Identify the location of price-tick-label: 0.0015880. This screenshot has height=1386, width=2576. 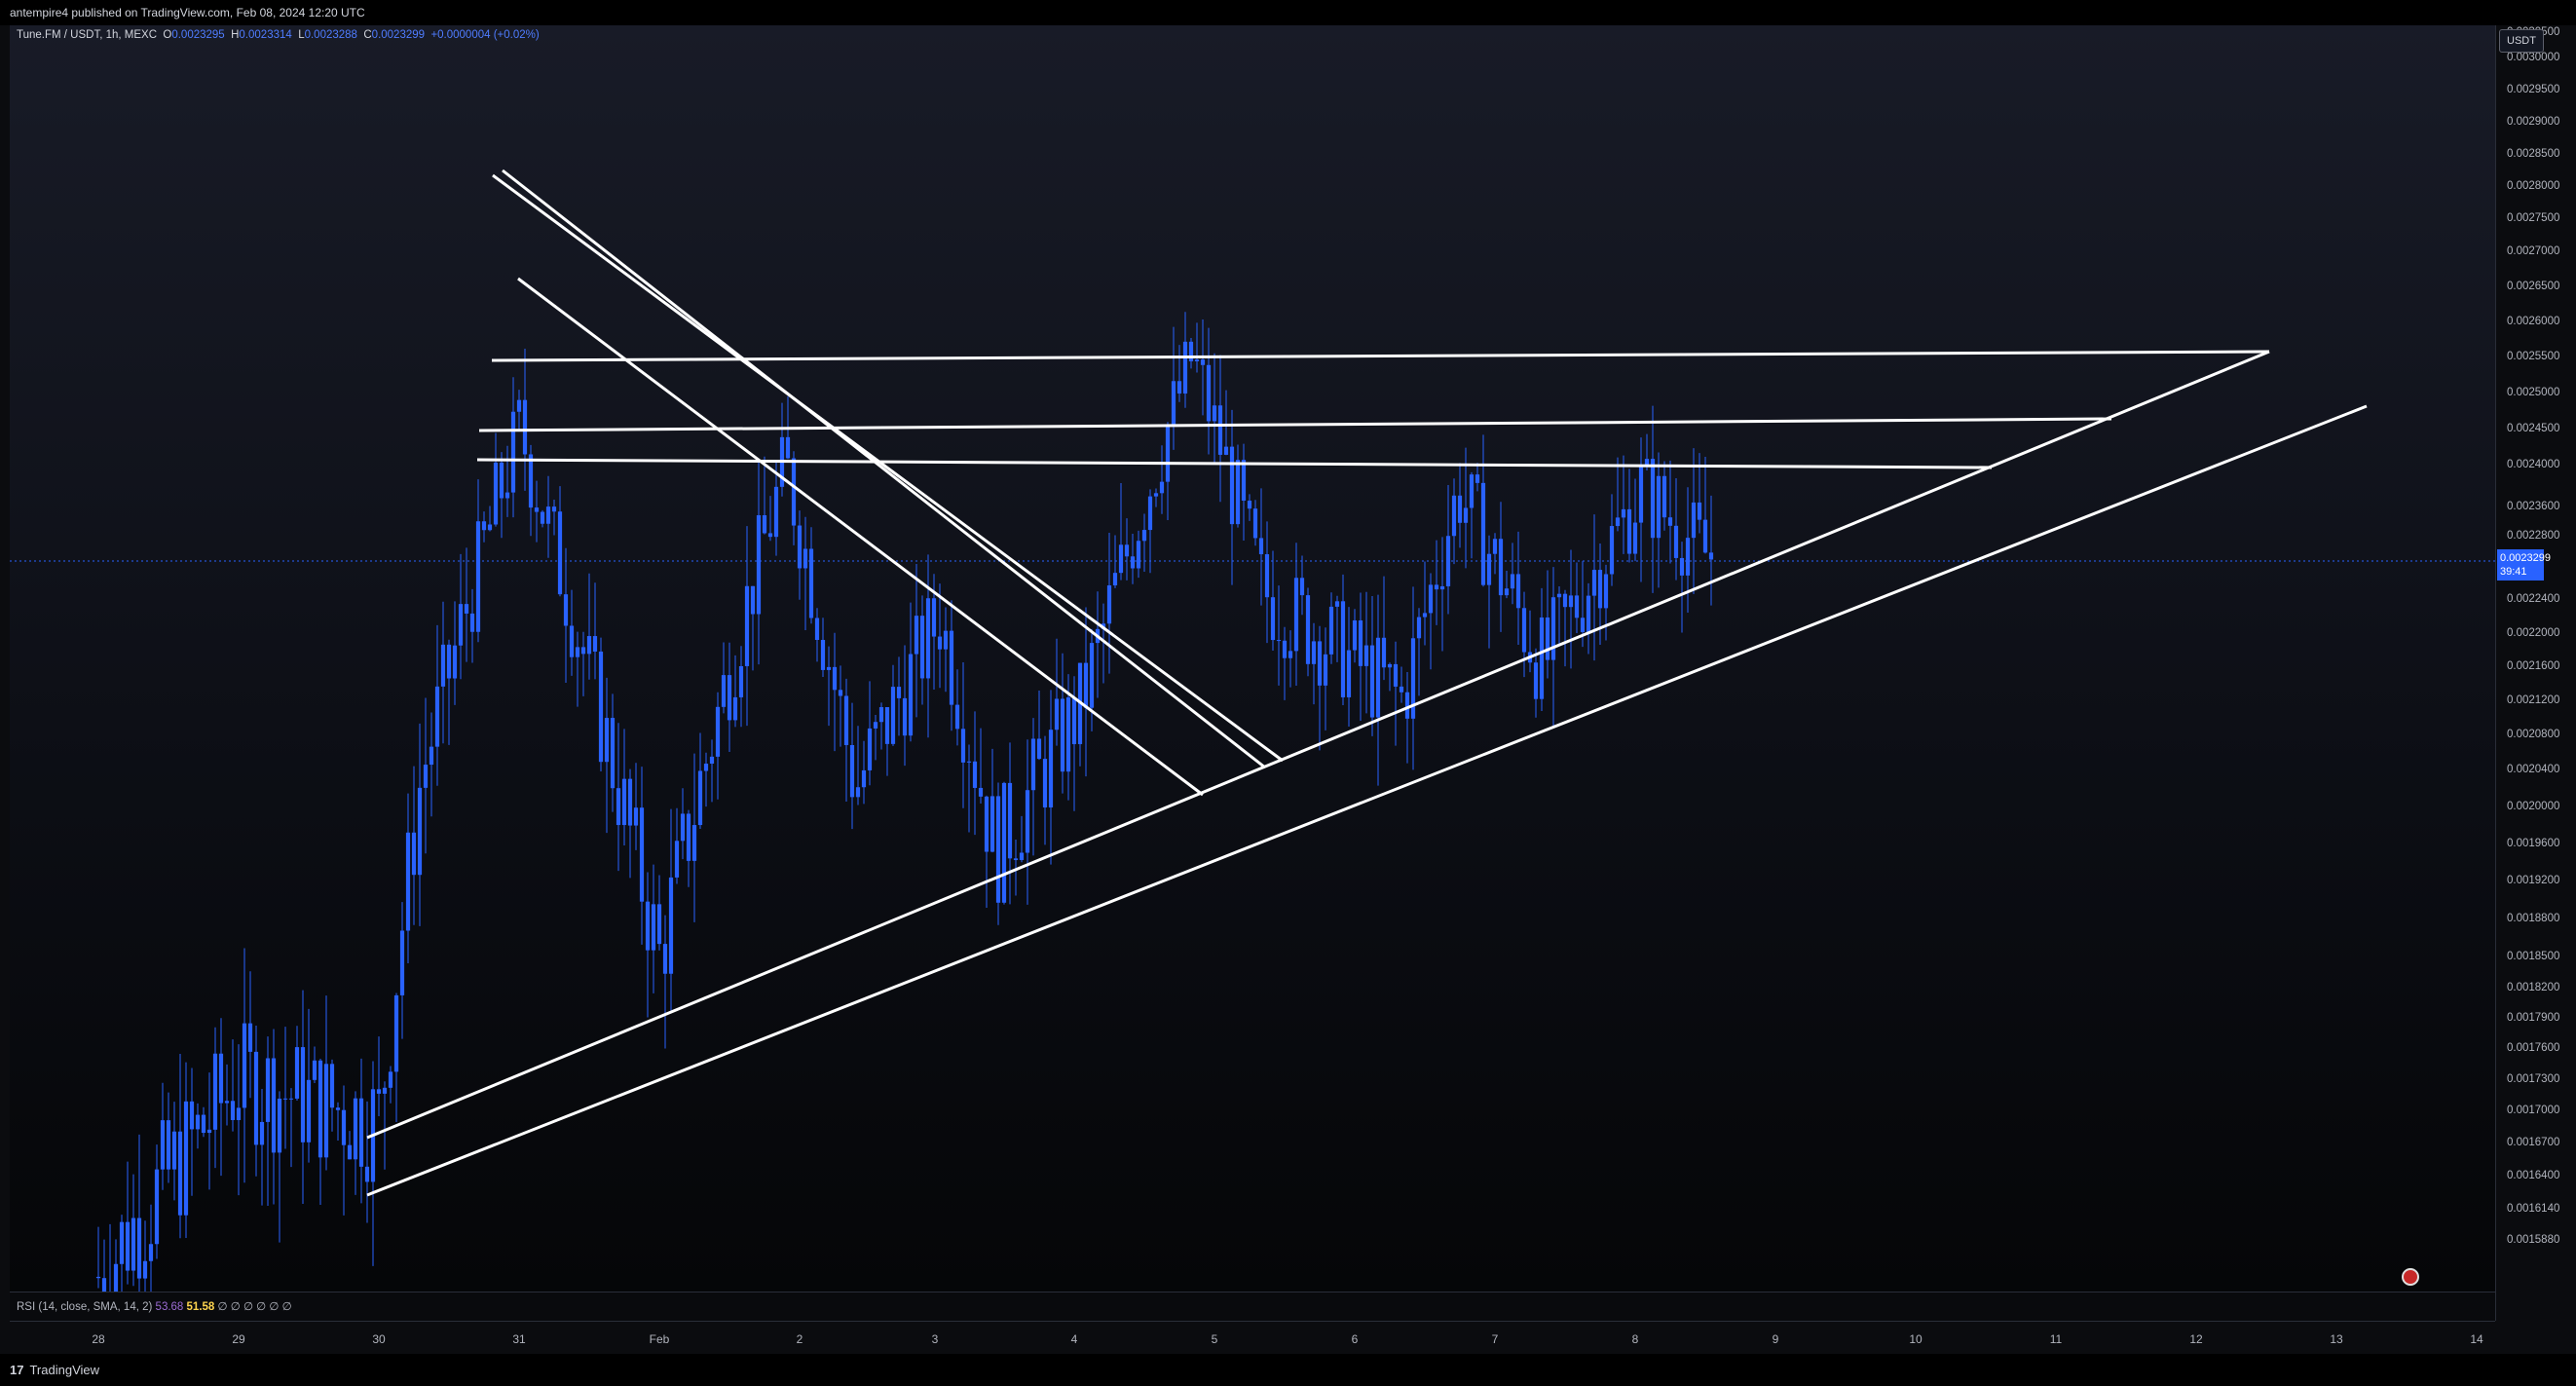
(2533, 1240).